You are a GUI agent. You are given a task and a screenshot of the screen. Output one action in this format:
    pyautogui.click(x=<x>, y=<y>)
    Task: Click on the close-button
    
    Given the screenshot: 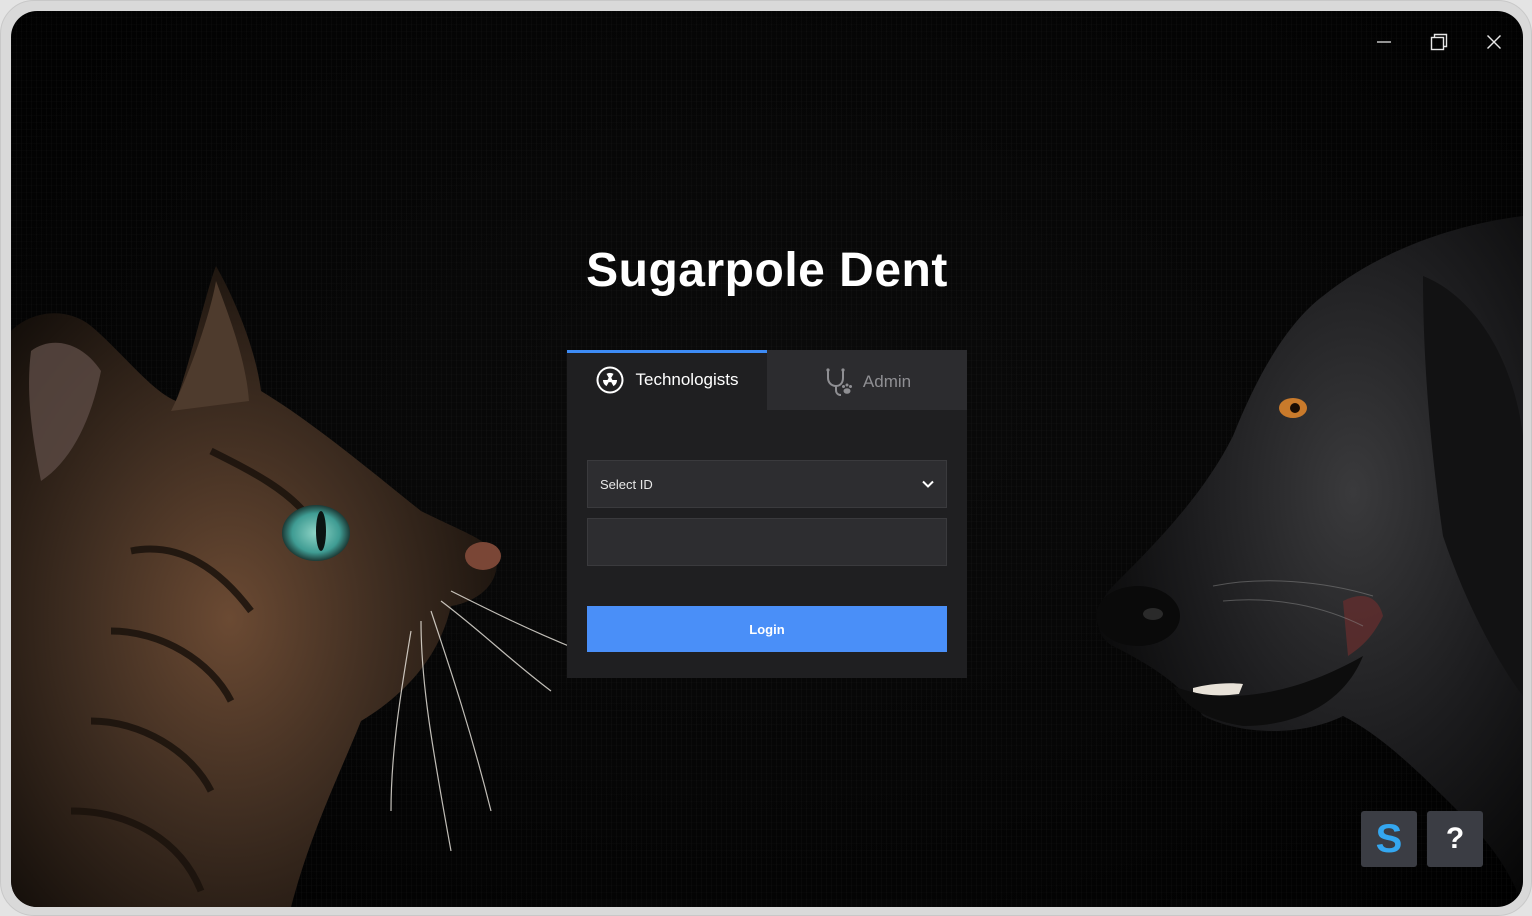 What is the action you would take?
    pyautogui.click(x=1494, y=42)
    